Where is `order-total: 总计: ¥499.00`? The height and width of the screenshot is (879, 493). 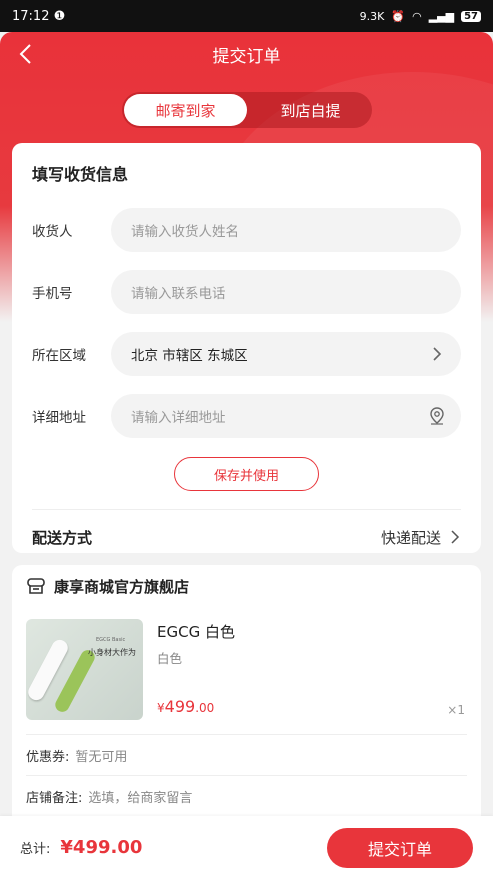 order-total: 总计: ¥499.00 is located at coordinates (81, 847).